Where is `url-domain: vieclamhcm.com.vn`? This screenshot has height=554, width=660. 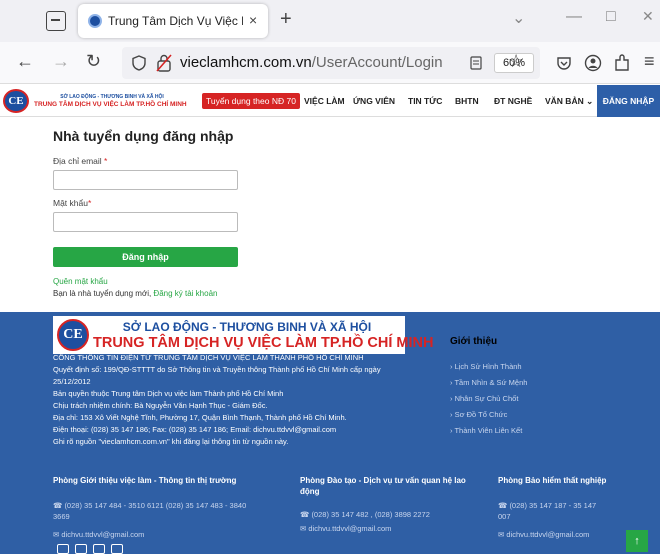
url-domain: vieclamhcm.com.vn is located at coordinates (246, 62).